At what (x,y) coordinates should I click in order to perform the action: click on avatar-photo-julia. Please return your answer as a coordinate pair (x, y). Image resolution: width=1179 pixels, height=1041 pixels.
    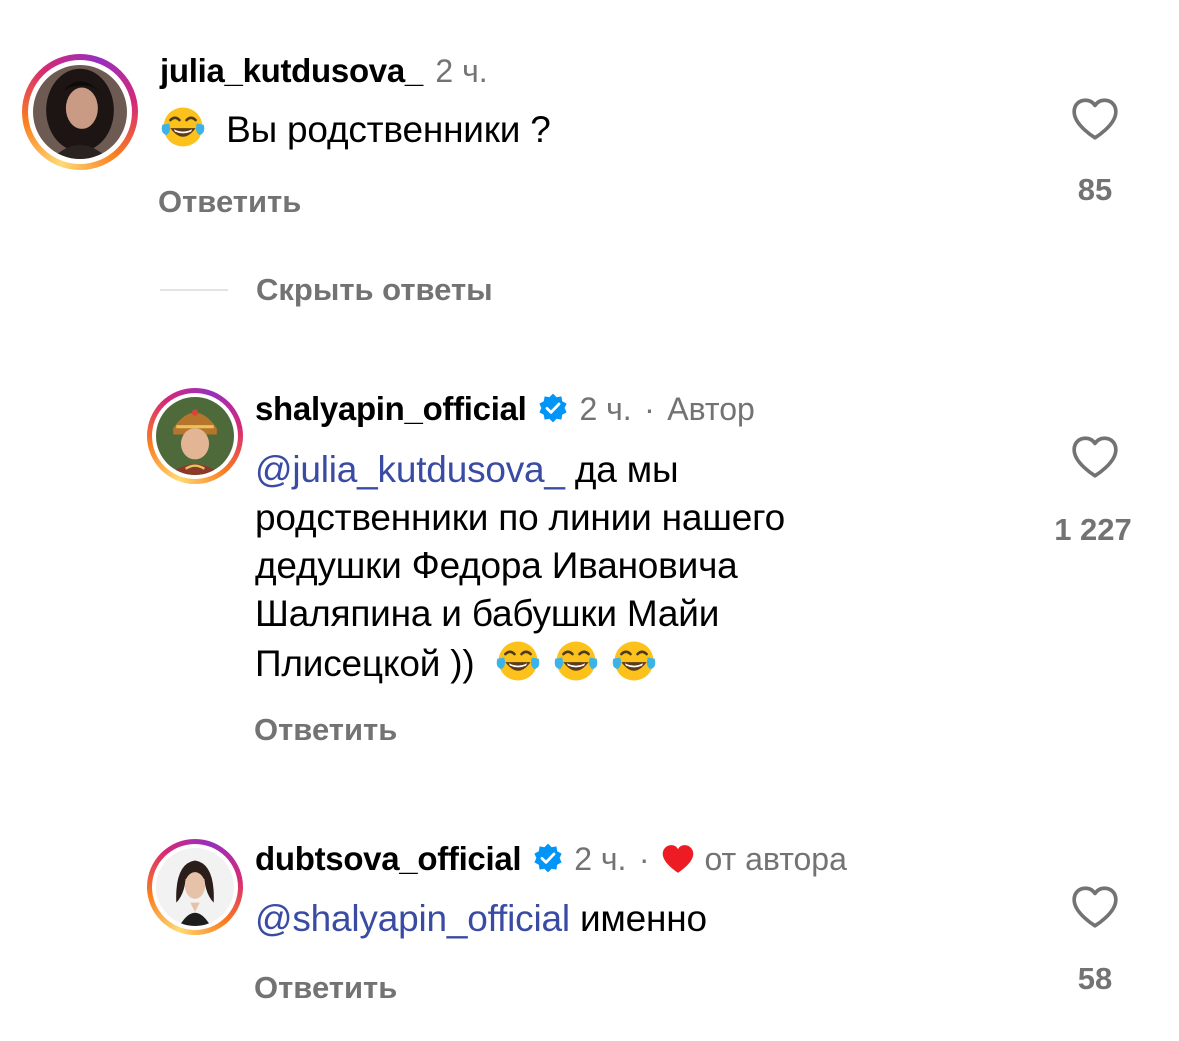
    Looking at the image, I should click on (80, 112).